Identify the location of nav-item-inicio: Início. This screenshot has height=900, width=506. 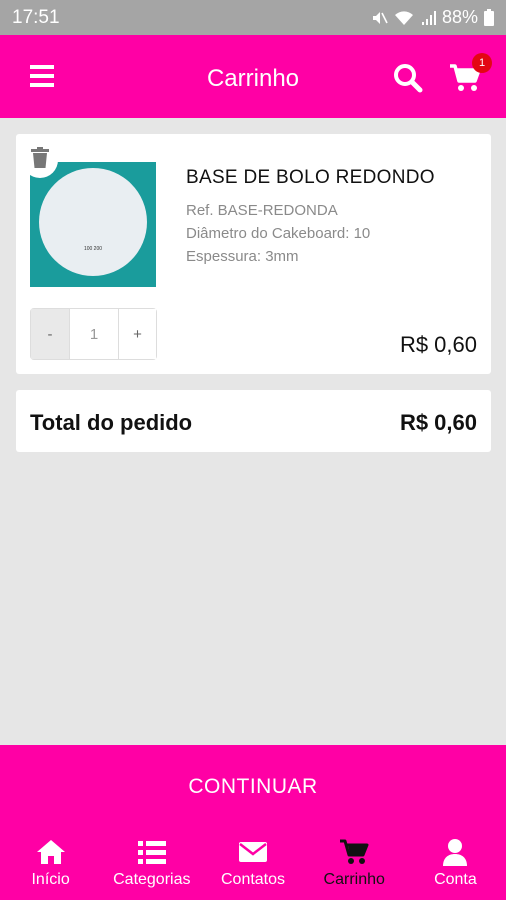
(50, 865).